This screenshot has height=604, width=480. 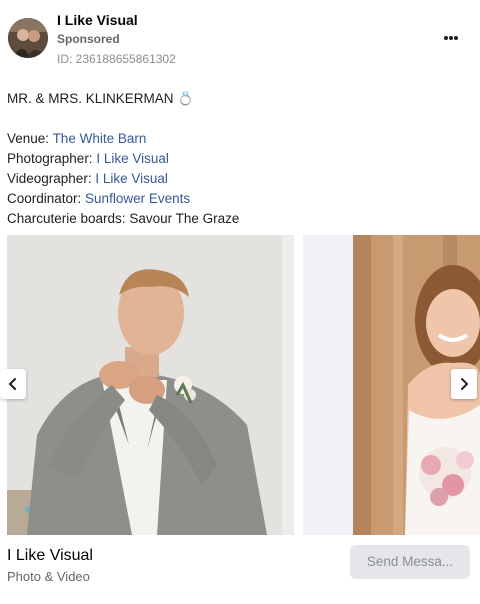 I want to click on sponsored-label: Sponsored, so click(x=88, y=39).